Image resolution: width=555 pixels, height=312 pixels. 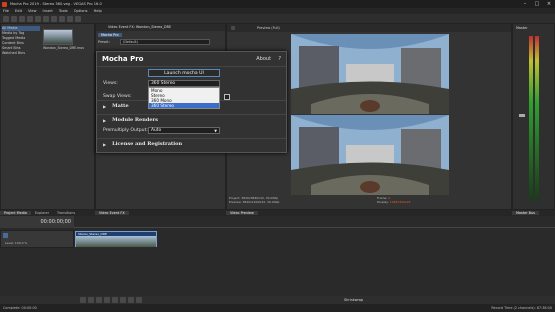 What do you see at coordinates (531, 118) in the screenshot?
I see `level-meter-left` at bounding box center [531, 118].